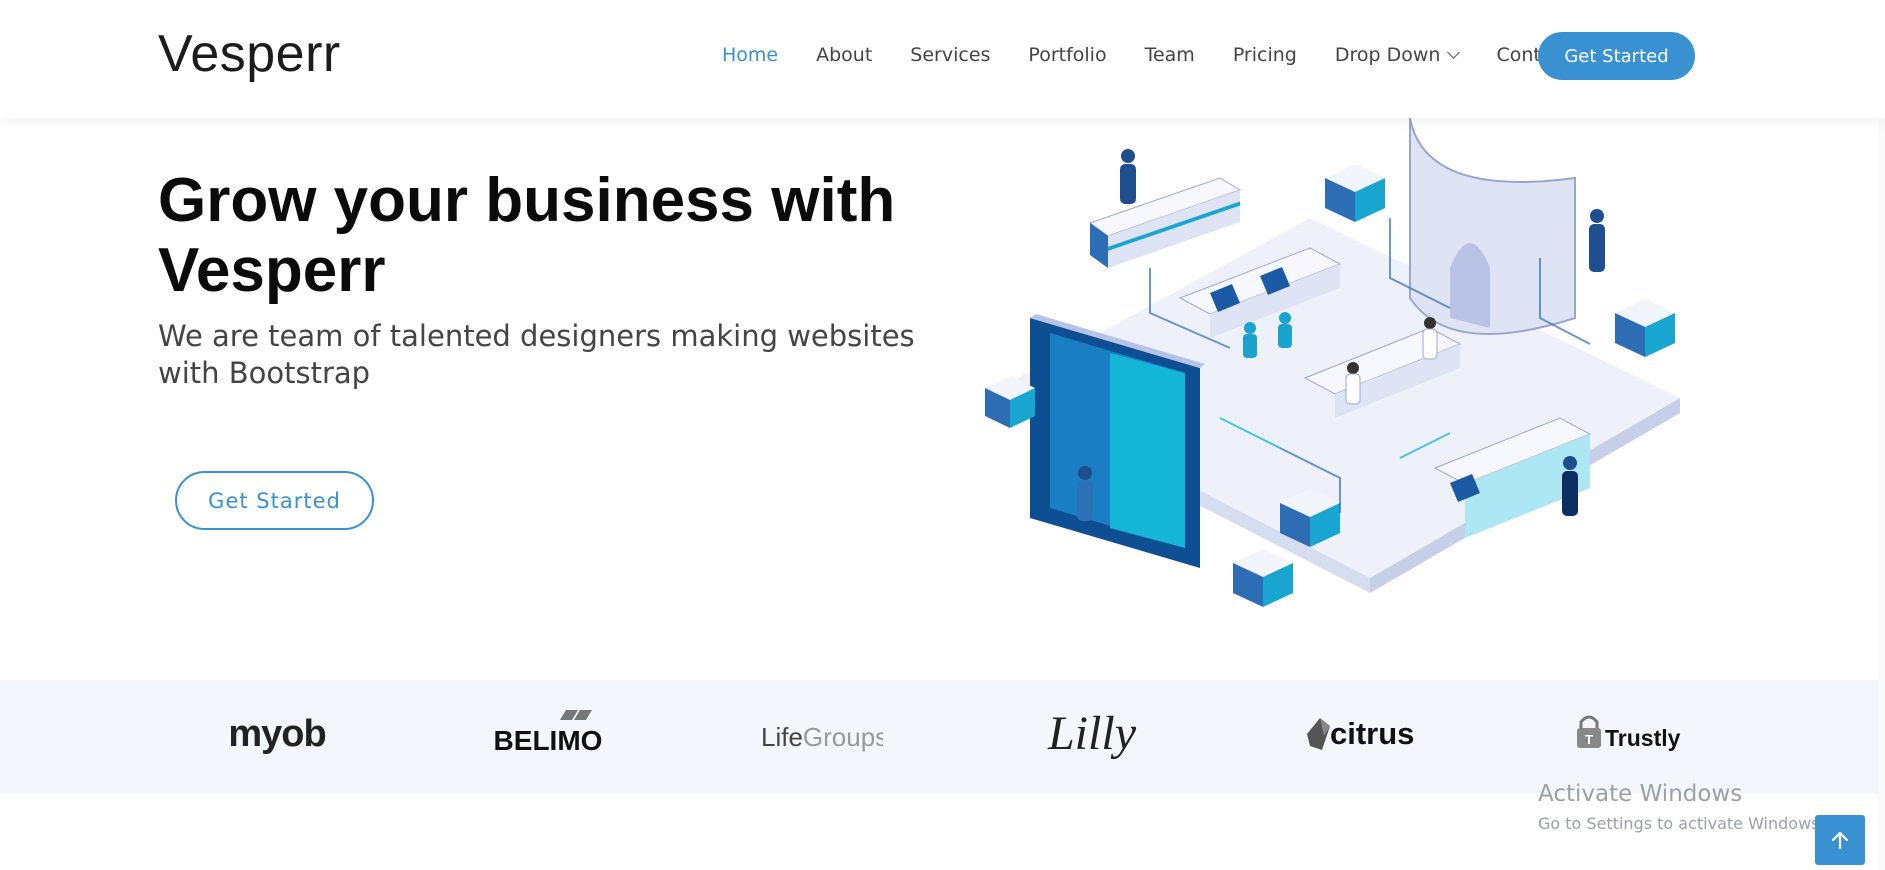 Image resolution: width=1885 pixels, height=870 pixels. I want to click on belimo-logo: BELIMO, so click(548, 733).